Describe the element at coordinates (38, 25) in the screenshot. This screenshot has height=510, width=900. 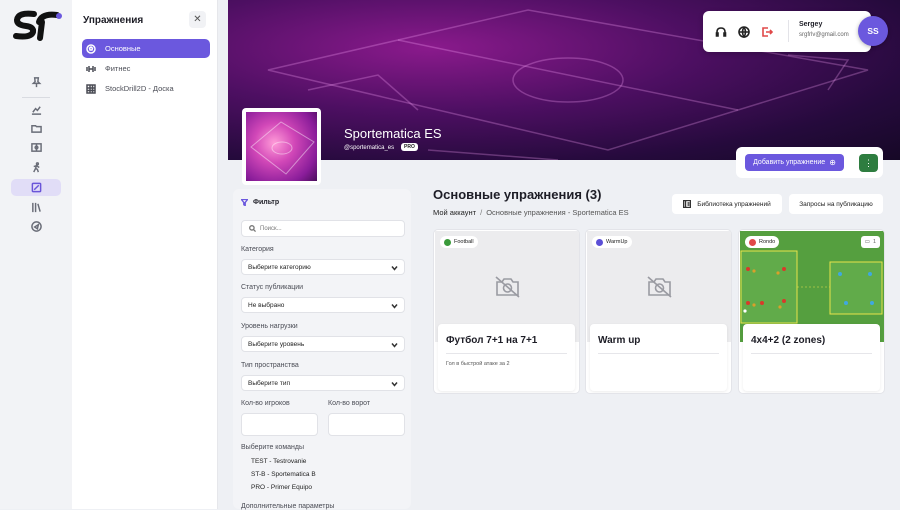
I see `app-logo` at that location.